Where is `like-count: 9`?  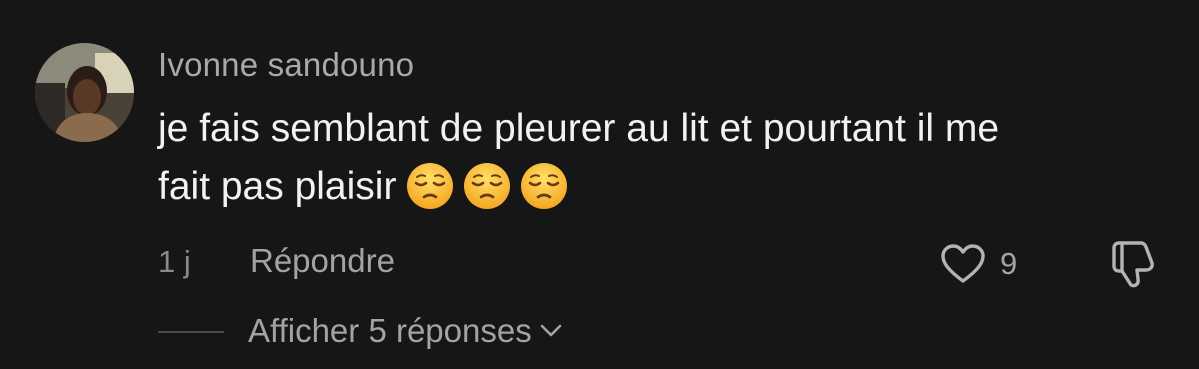 like-count: 9 is located at coordinates (1009, 263).